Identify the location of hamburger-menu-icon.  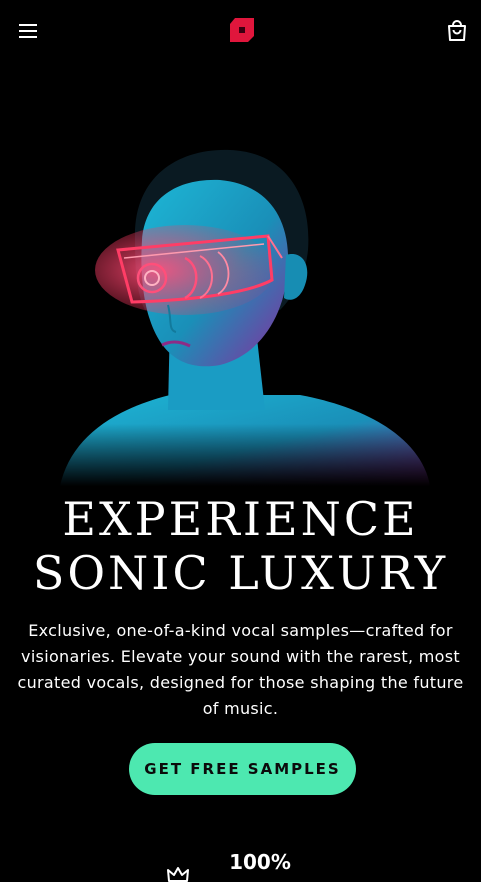
(28, 31).